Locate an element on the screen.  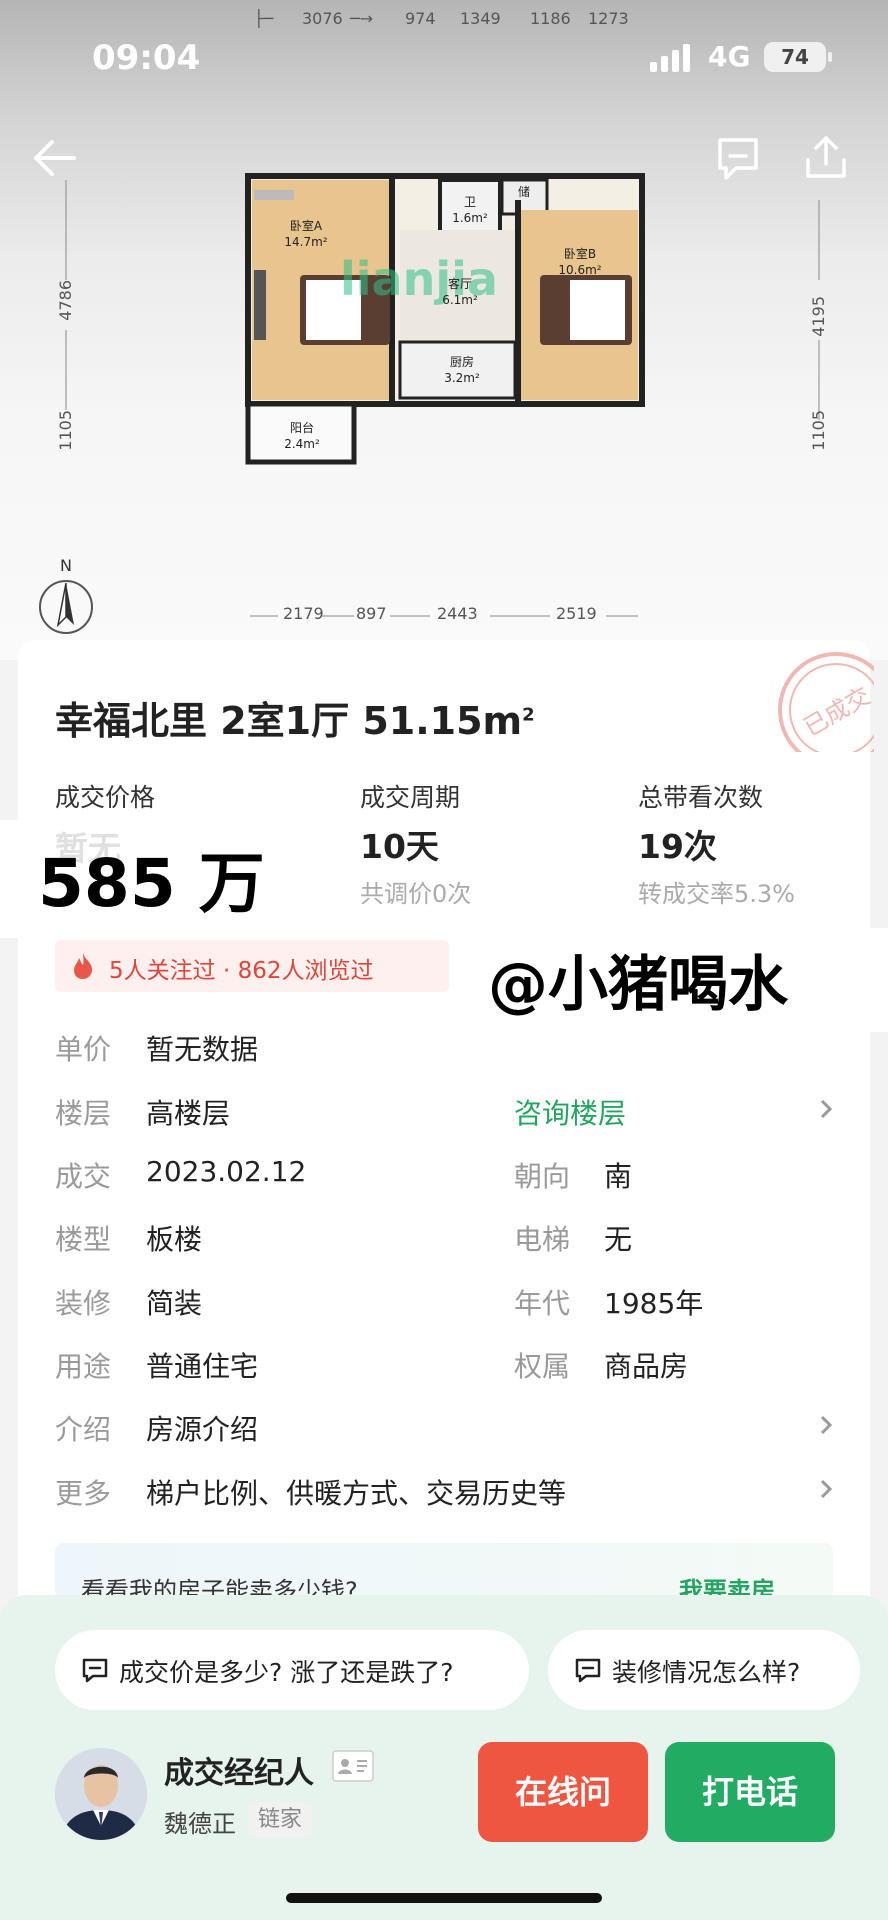
feedback-icon is located at coordinates (738, 158).